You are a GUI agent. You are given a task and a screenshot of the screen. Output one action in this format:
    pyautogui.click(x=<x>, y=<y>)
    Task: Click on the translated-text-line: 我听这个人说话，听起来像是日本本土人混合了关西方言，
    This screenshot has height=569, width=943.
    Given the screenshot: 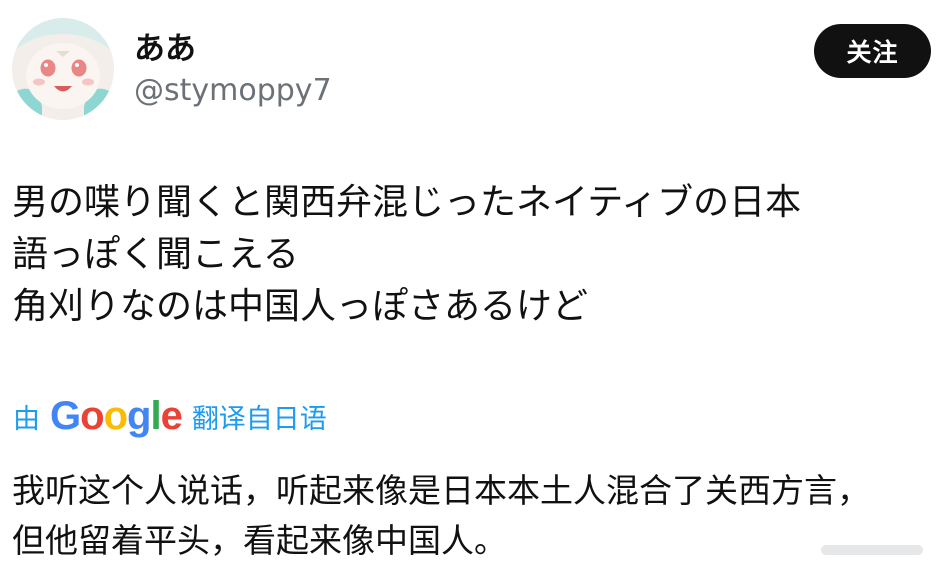 What is the action you would take?
    pyautogui.click(x=441, y=490)
    